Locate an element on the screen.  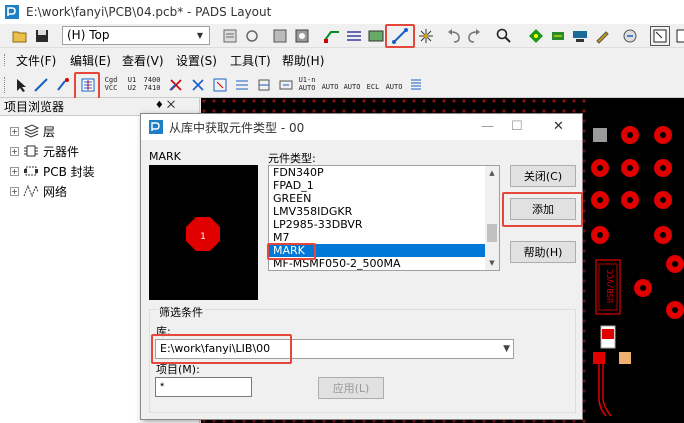
auto-route-1-button: AUTO is located at coordinates (330, 87).